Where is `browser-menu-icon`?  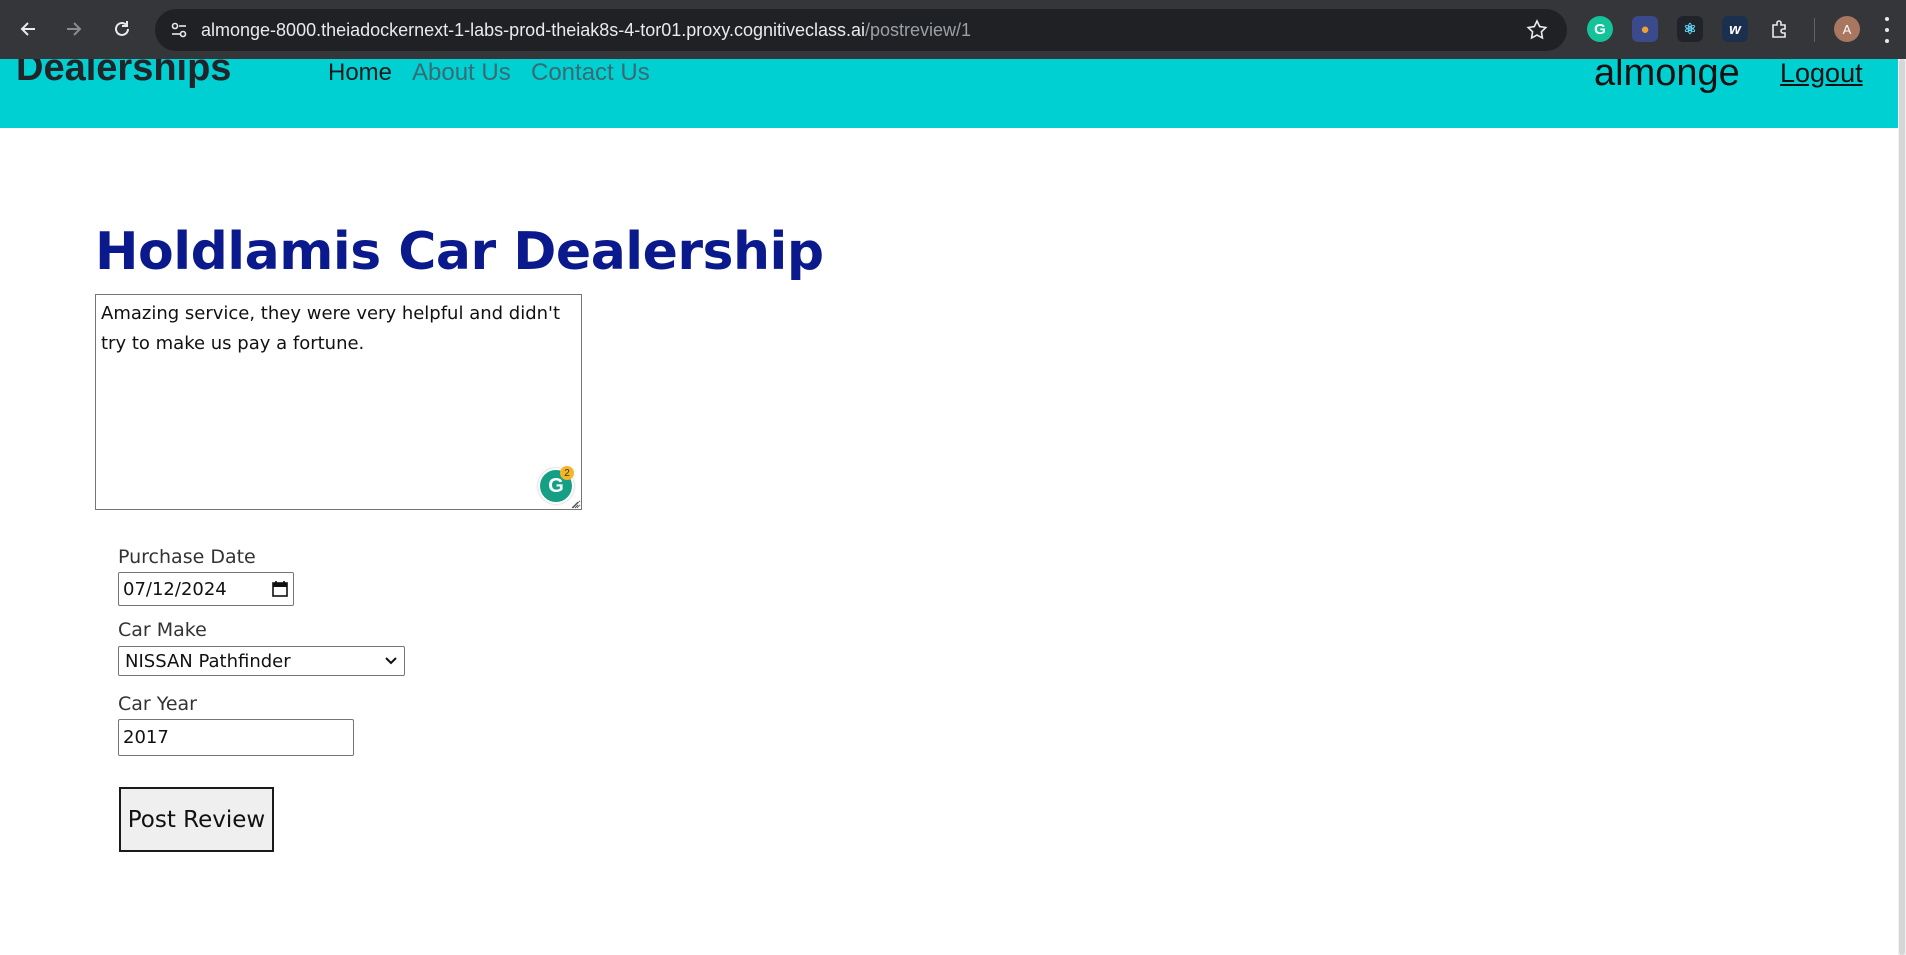 browser-menu-icon is located at coordinates (1887, 30).